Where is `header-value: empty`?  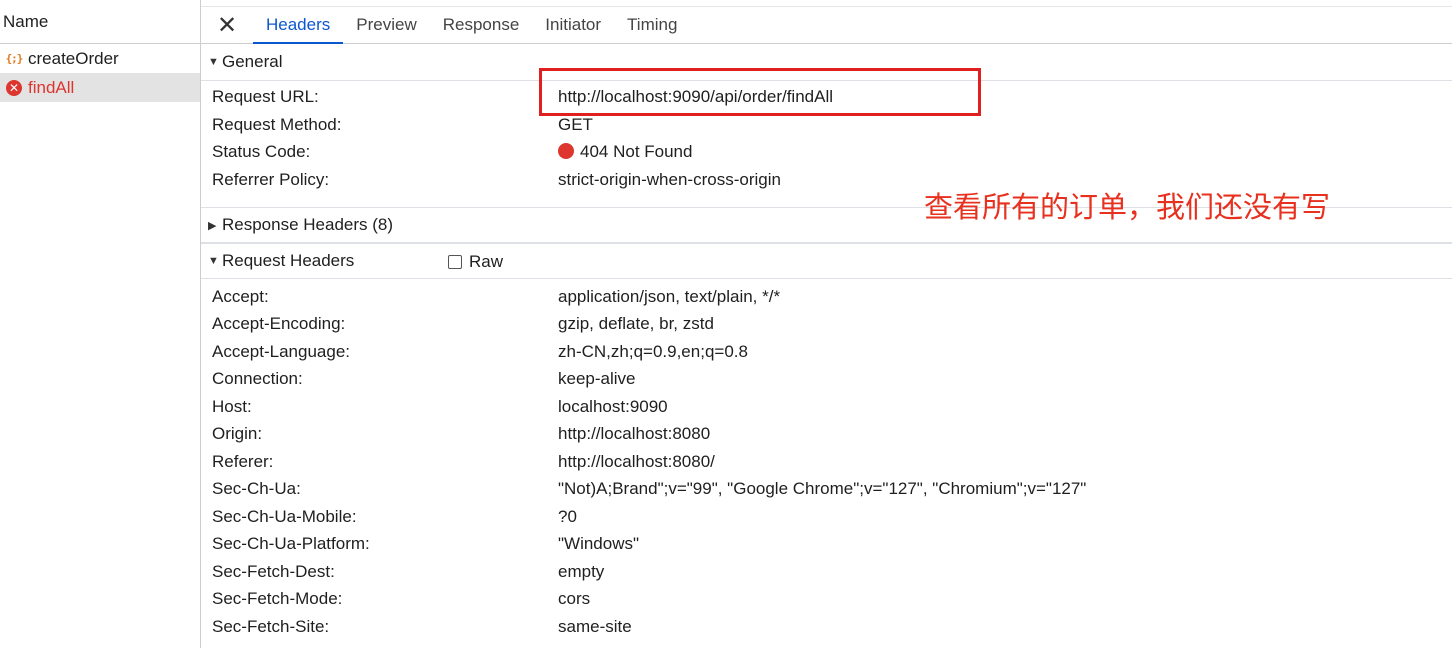
header-value: empty is located at coordinates (581, 571).